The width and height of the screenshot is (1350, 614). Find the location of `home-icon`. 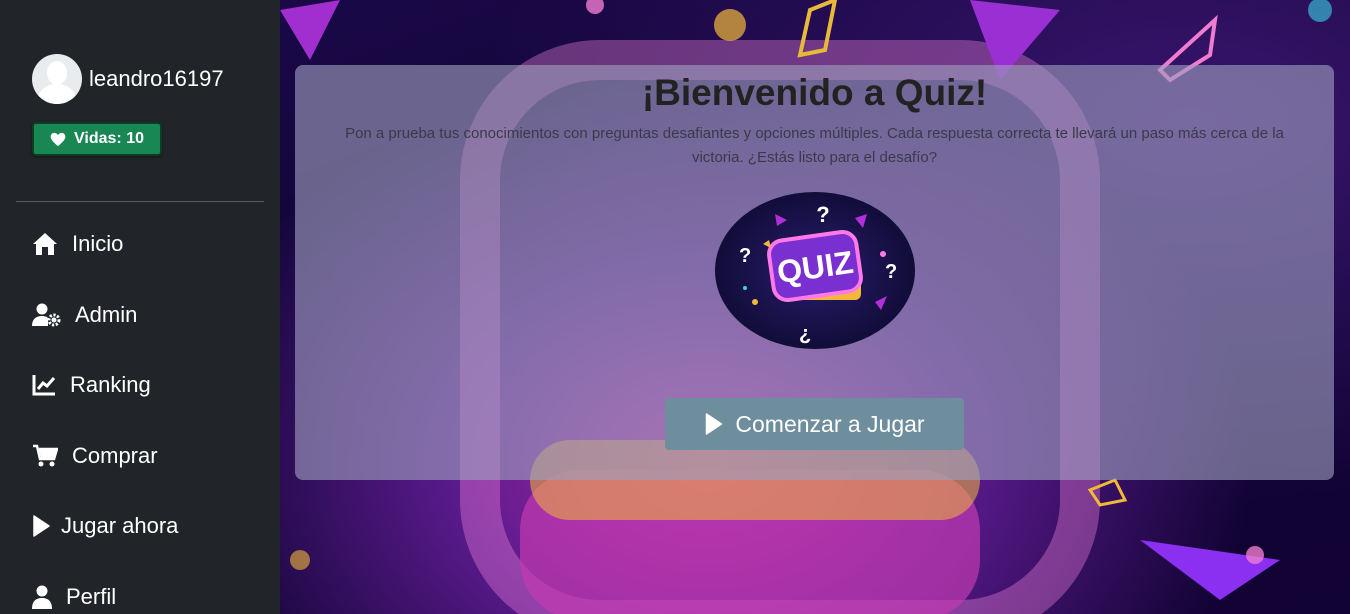

home-icon is located at coordinates (45, 244).